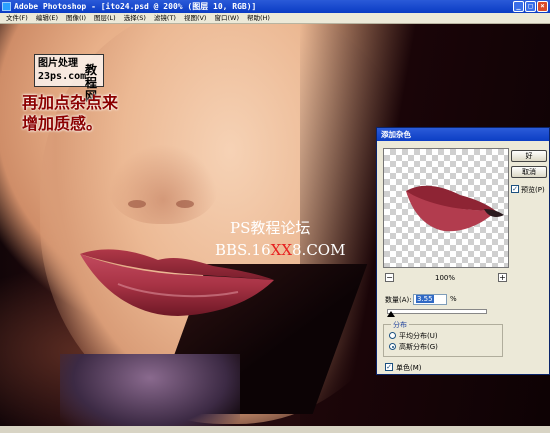 The height and width of the screenshot is (433, 550). Describe the element at coordinates (137, 204) in the screenshot. I see `left-nostril` at that location.